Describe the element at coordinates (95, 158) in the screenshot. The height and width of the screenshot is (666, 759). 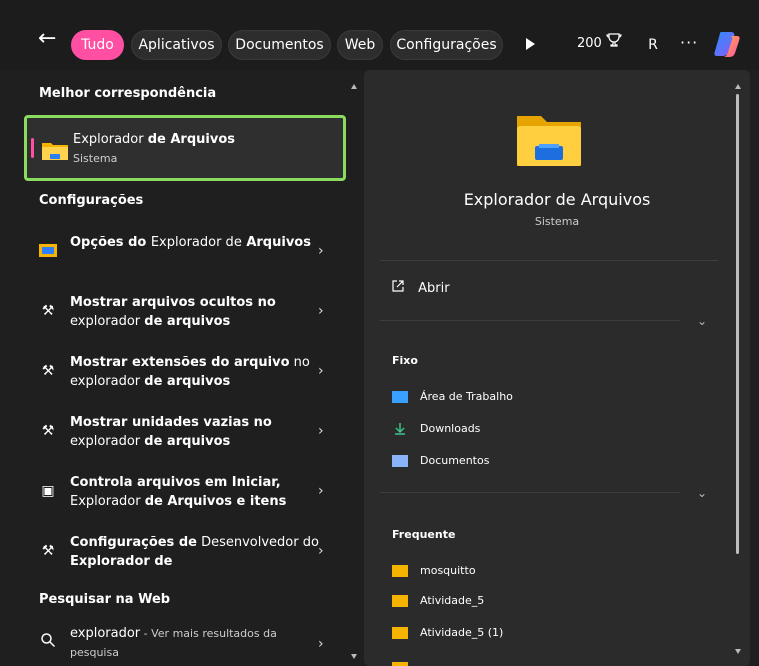
I see `best-match-subtitle: Sistema` at that location.